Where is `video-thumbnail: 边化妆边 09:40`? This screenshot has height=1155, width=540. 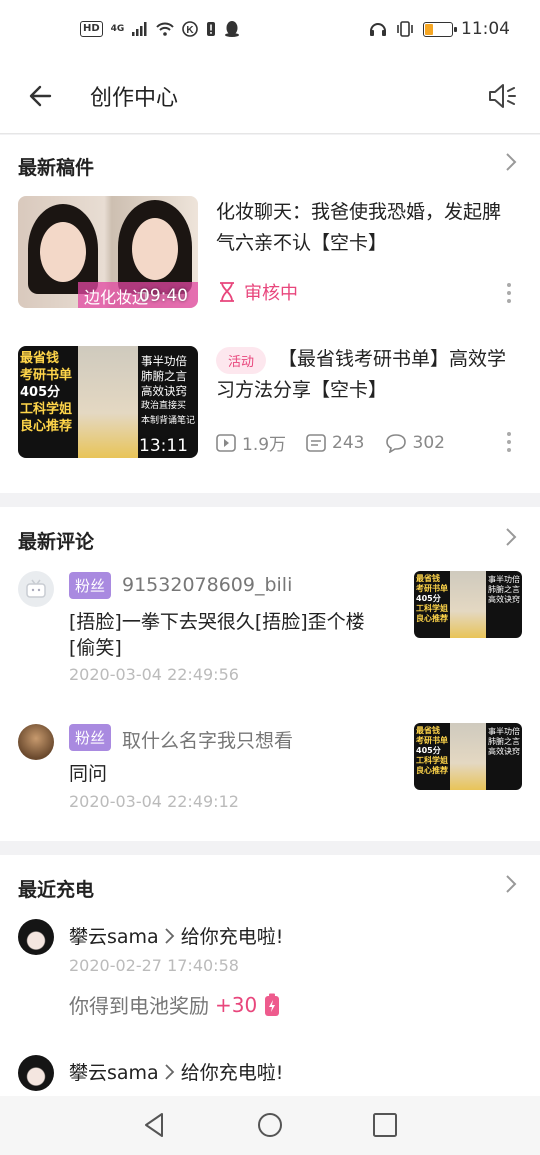
video-thumbnail: 边化妆边 09:40 is located at coordinates (108, 252).